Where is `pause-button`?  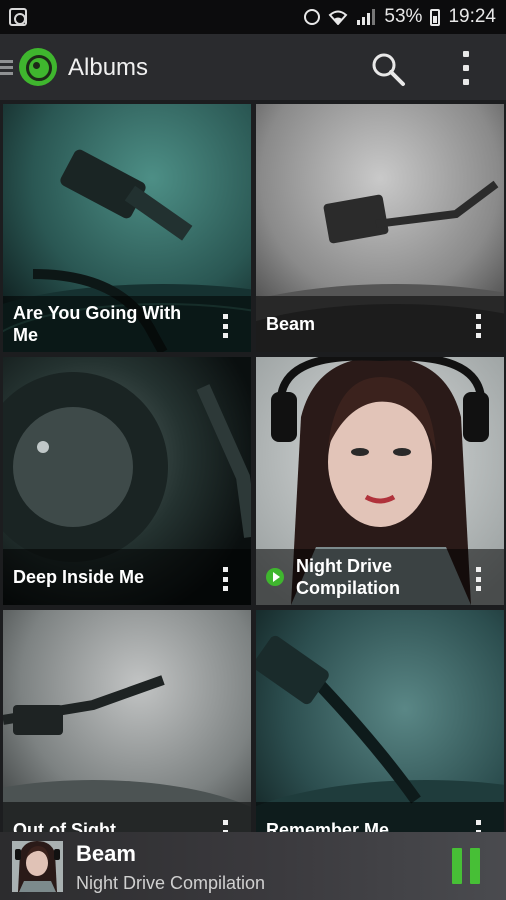 pause-button is located at coordinates (467, 866).